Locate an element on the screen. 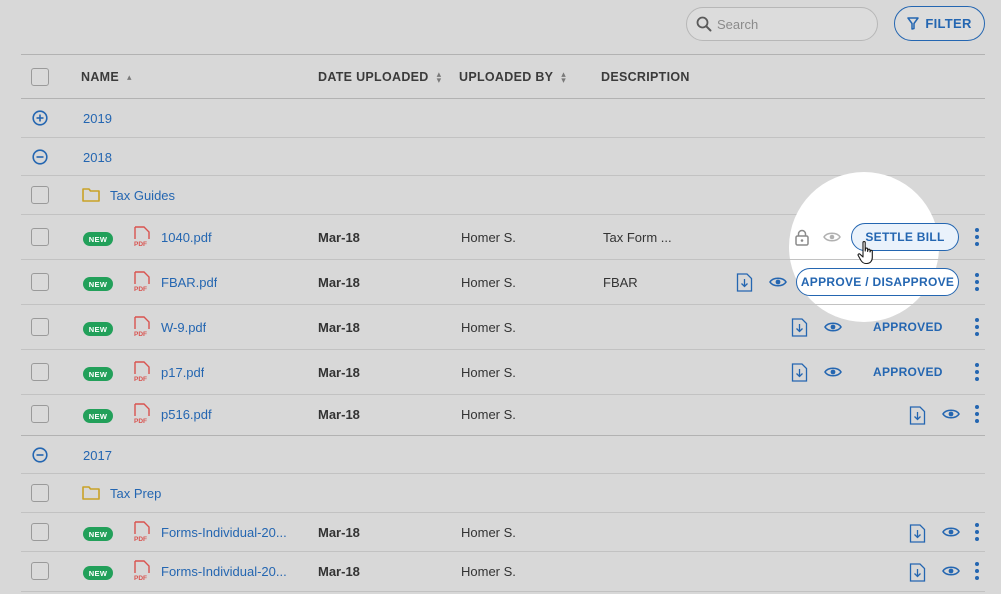 The height and width of the screenshot is (594, 1001). search-input is located at coordinates (792, 24).